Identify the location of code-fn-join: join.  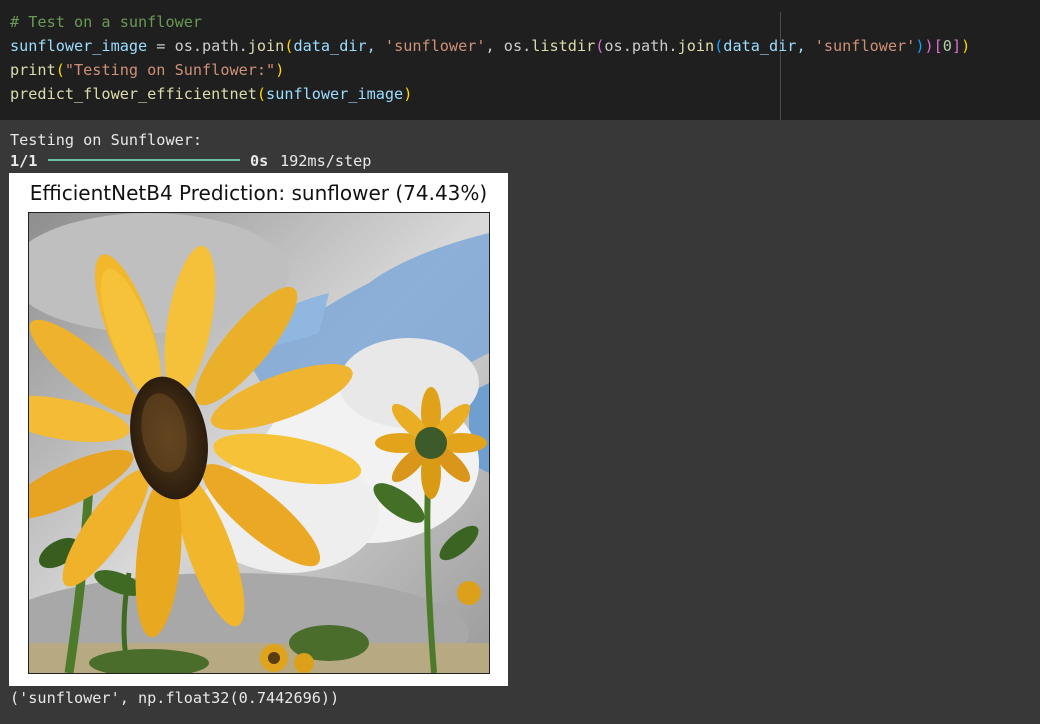
(266, 46).